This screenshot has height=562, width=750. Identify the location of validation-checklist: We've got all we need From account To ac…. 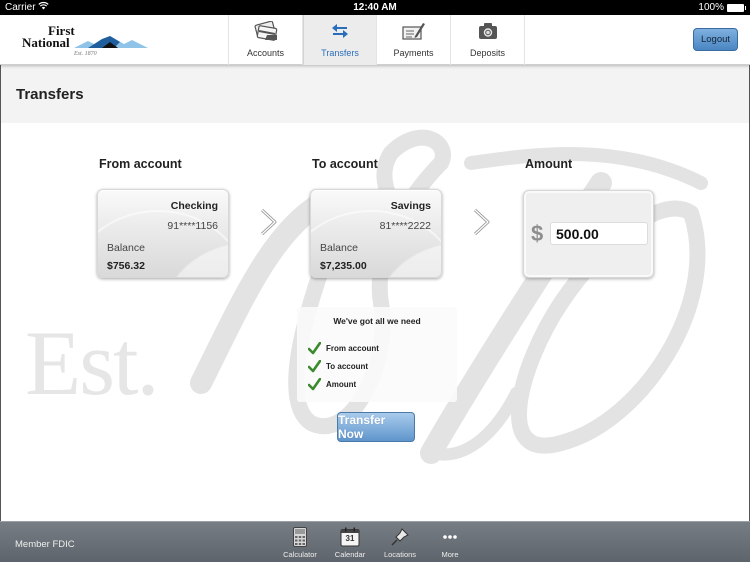
(377, 354).